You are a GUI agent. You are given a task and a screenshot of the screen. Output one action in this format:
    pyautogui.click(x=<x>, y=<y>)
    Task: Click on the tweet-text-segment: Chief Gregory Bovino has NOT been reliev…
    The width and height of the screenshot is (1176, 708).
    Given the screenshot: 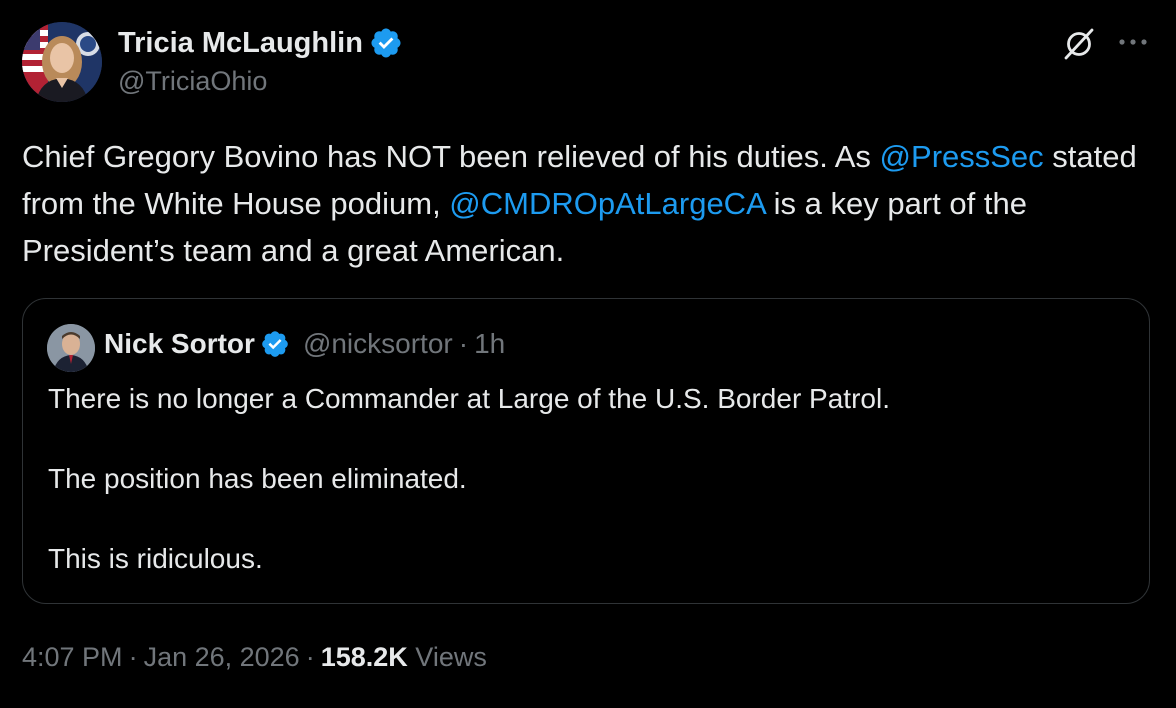 What is the action you would take?
    pyautogui.click(x=451, y=156)
    